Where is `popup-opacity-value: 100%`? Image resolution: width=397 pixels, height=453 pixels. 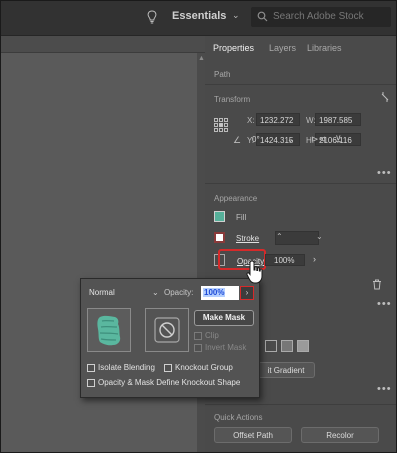
popup-opacity-value: 100% is located at coordinates (214, 292).